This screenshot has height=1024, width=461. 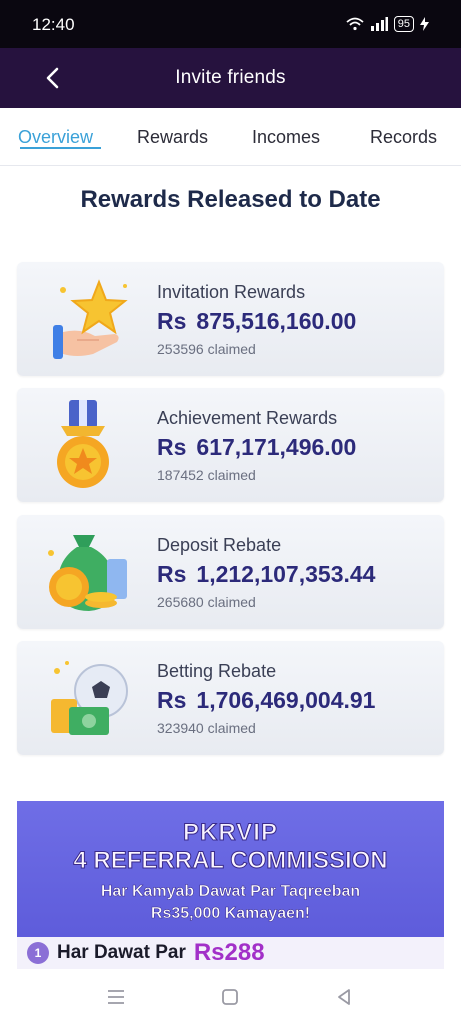 What do you see at coordinates (231, 292) in the screenshot?
I see `card-title: Invitation Rewards` at bounding box center [231, 292].